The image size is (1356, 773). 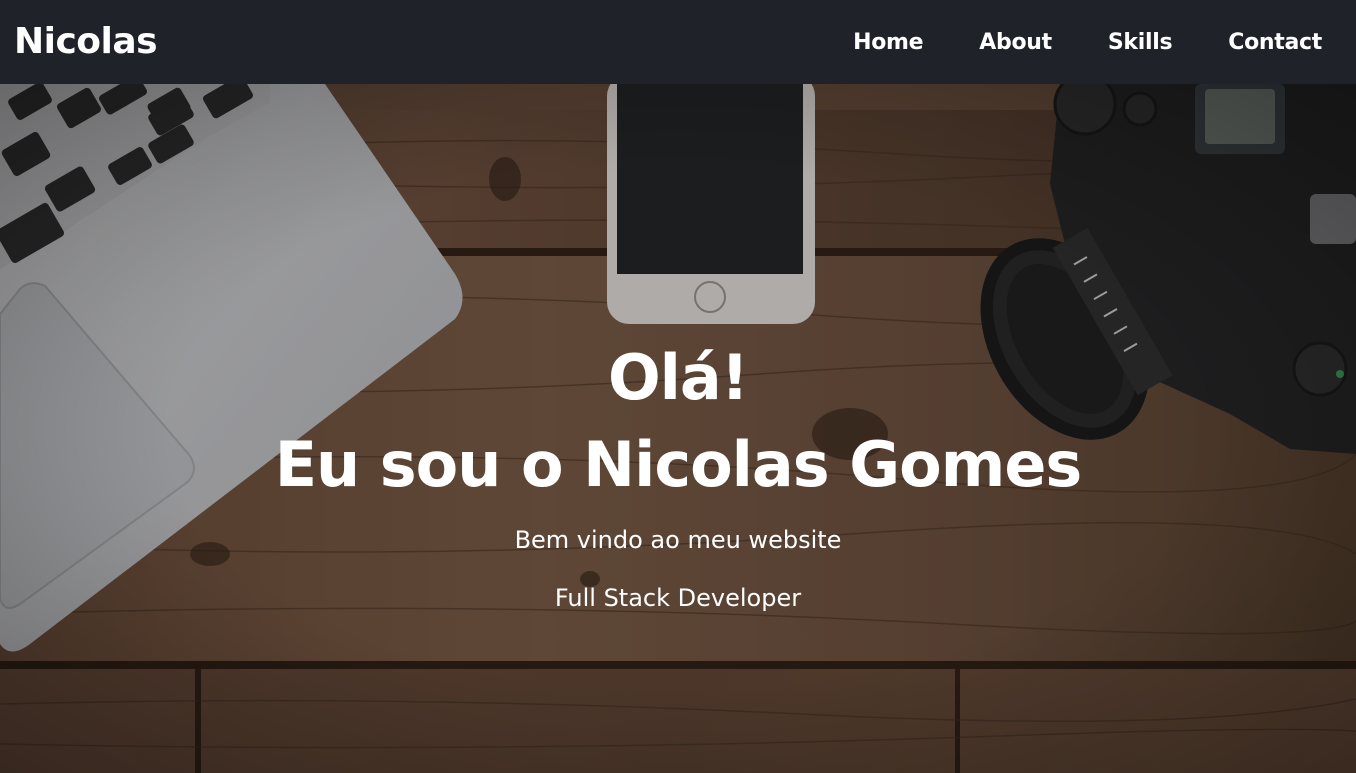 I want to click on nav-link-about: About, so click(x=1015, y=42).